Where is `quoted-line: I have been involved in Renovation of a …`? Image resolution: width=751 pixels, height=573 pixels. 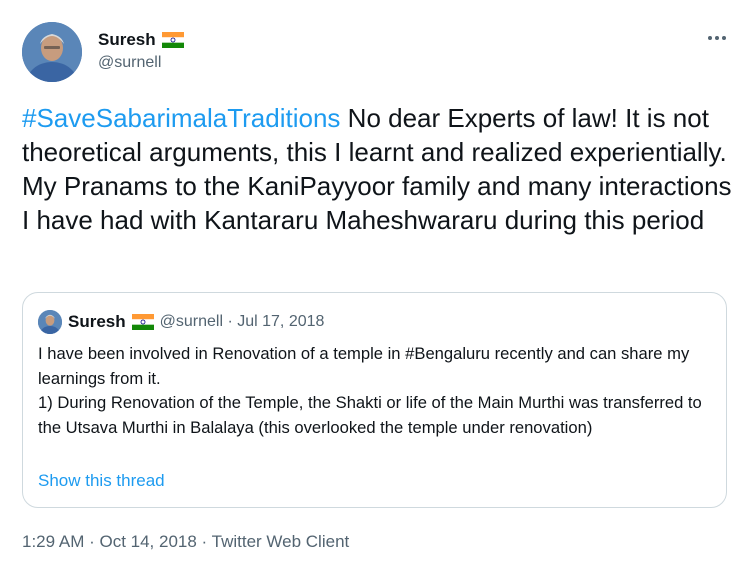
quoted-line: I have been involved in Renovation of a … is located at coordinates (364, 366).